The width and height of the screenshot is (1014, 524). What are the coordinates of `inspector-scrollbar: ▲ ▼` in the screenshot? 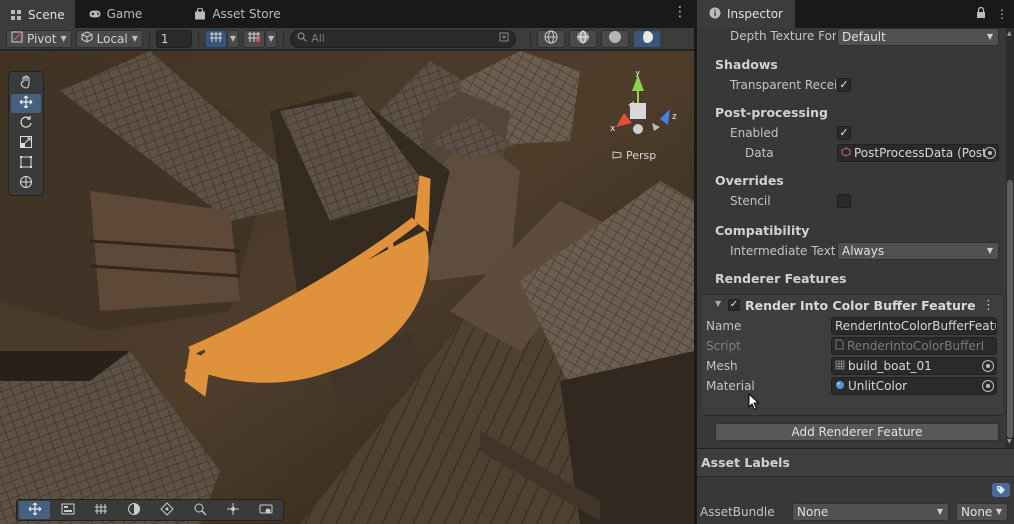 It's located at (1010, 238).